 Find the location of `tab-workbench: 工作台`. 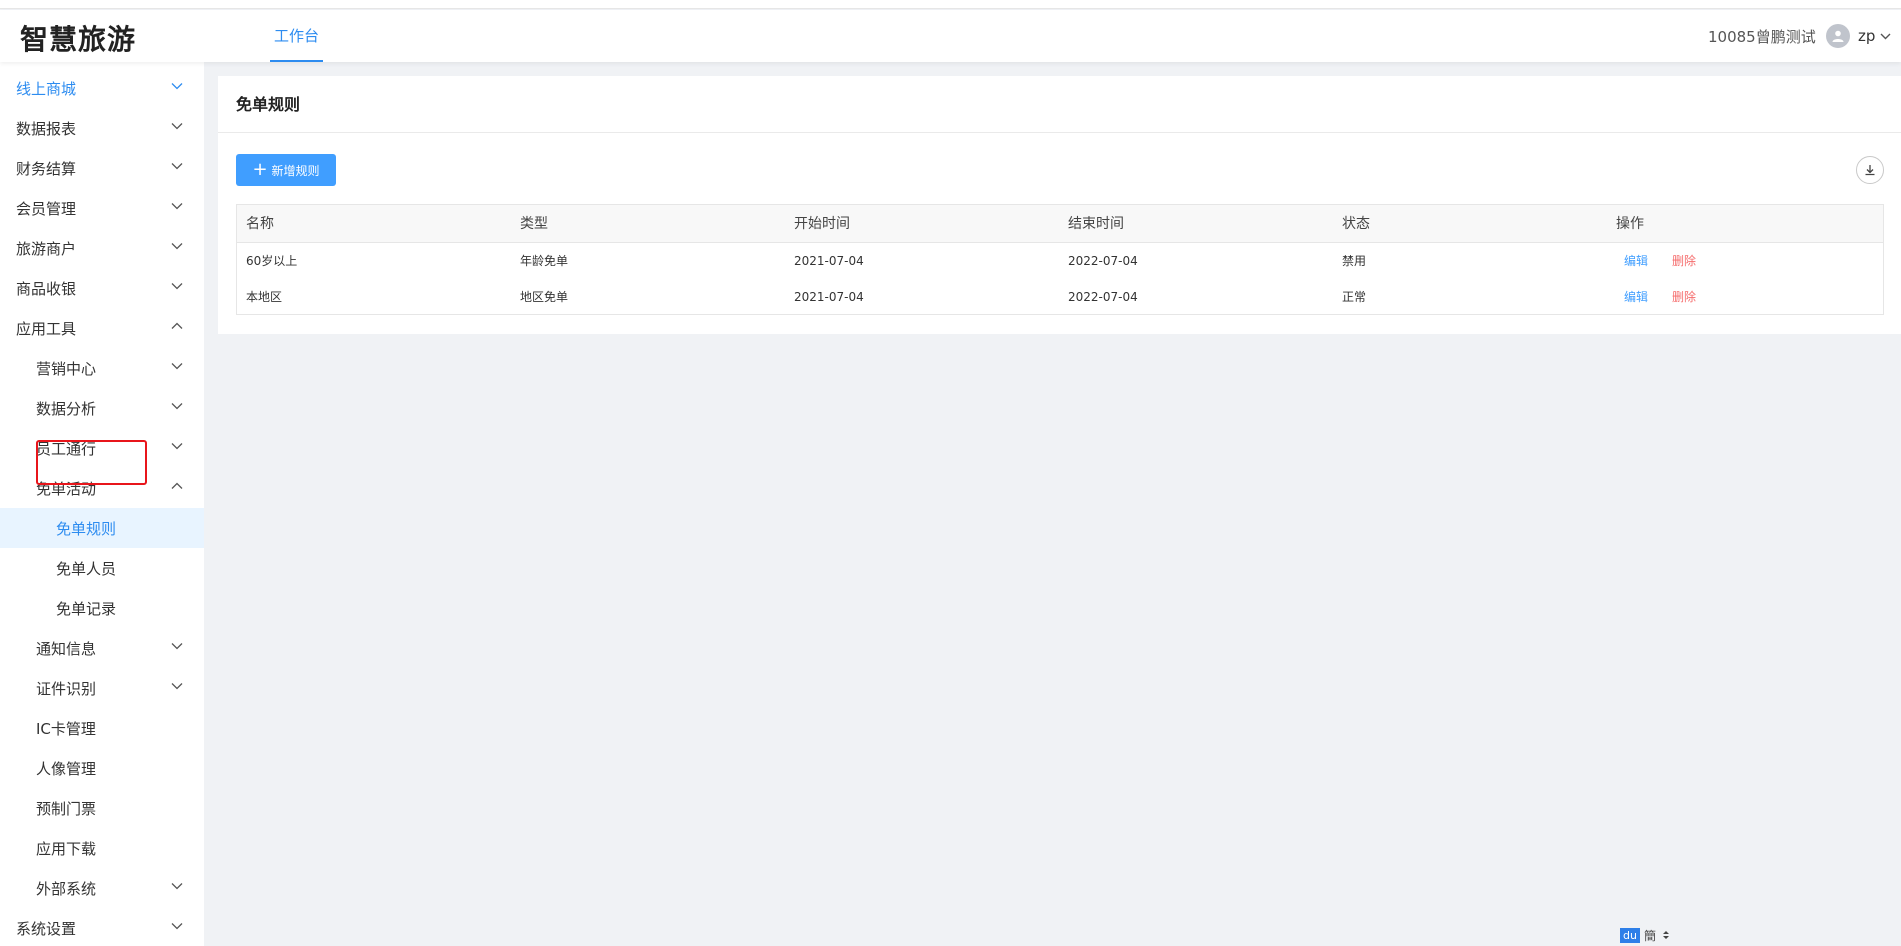

tab-workbench: 工作台 is located at coordinates (297, 36).